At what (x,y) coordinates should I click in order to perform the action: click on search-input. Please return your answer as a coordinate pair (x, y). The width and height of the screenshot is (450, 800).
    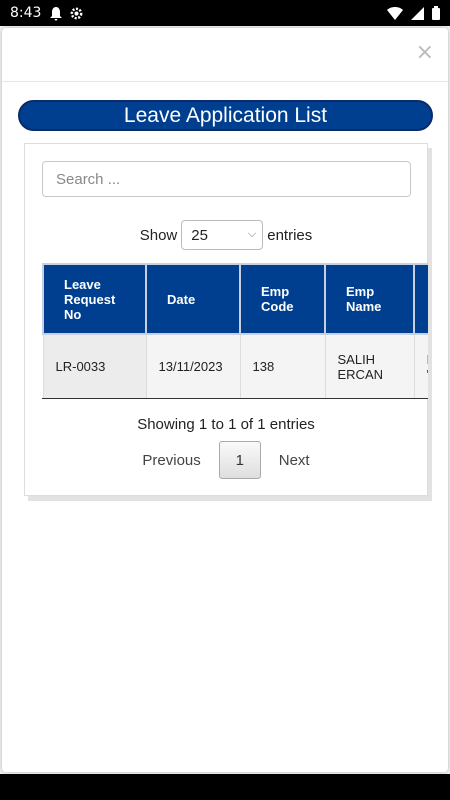
    Looking at the image, I should click on (226, 179).